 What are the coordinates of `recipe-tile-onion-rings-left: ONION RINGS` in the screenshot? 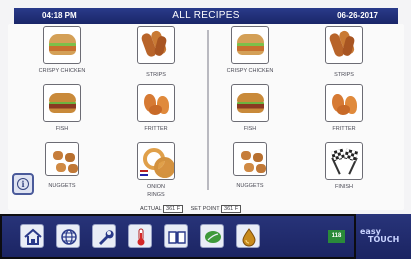 It's located at (156, 172).